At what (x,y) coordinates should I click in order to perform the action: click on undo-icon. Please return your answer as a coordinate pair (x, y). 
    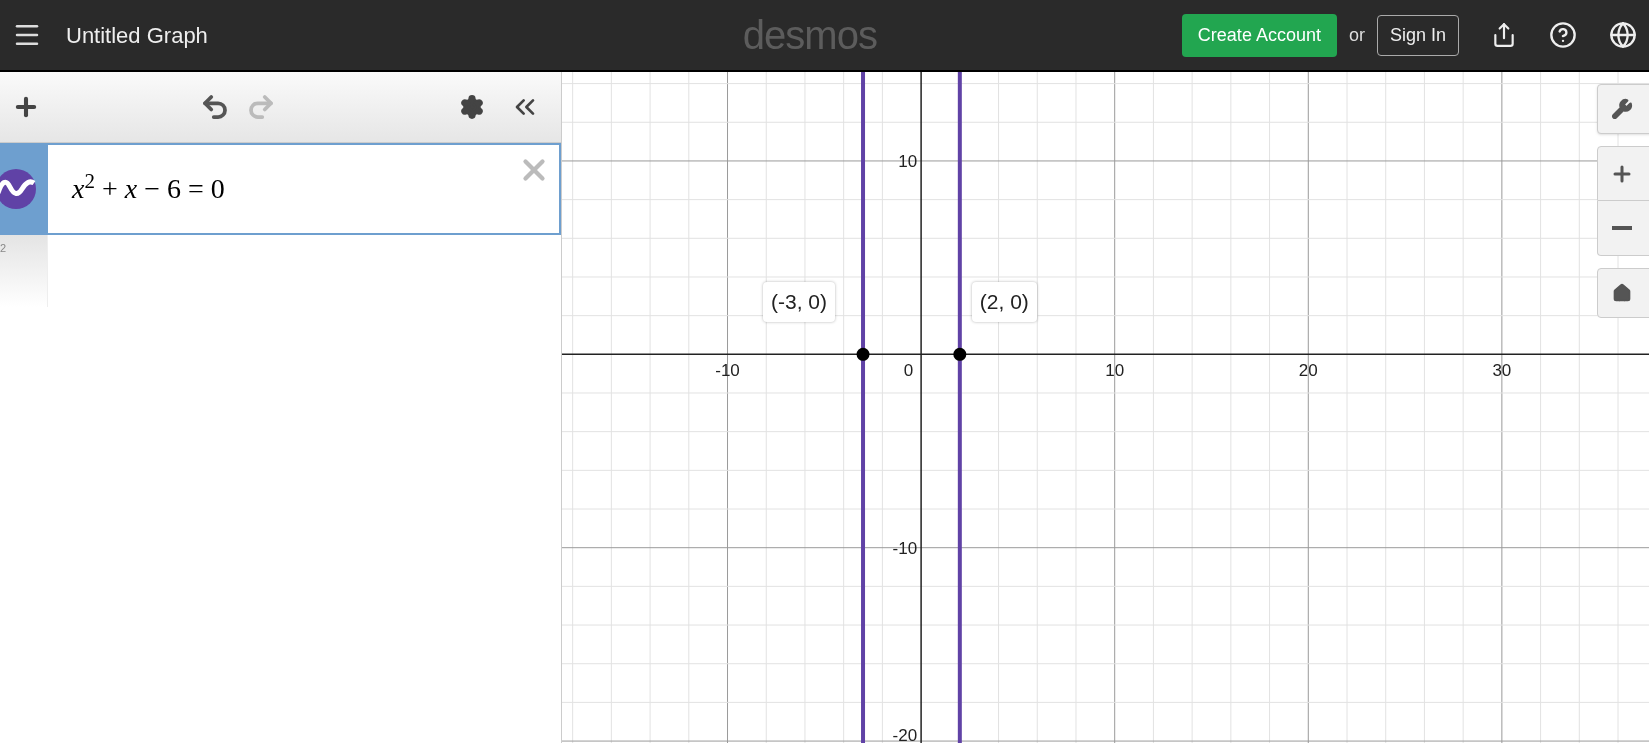
    Looking at the image, I should click on (215, 107).